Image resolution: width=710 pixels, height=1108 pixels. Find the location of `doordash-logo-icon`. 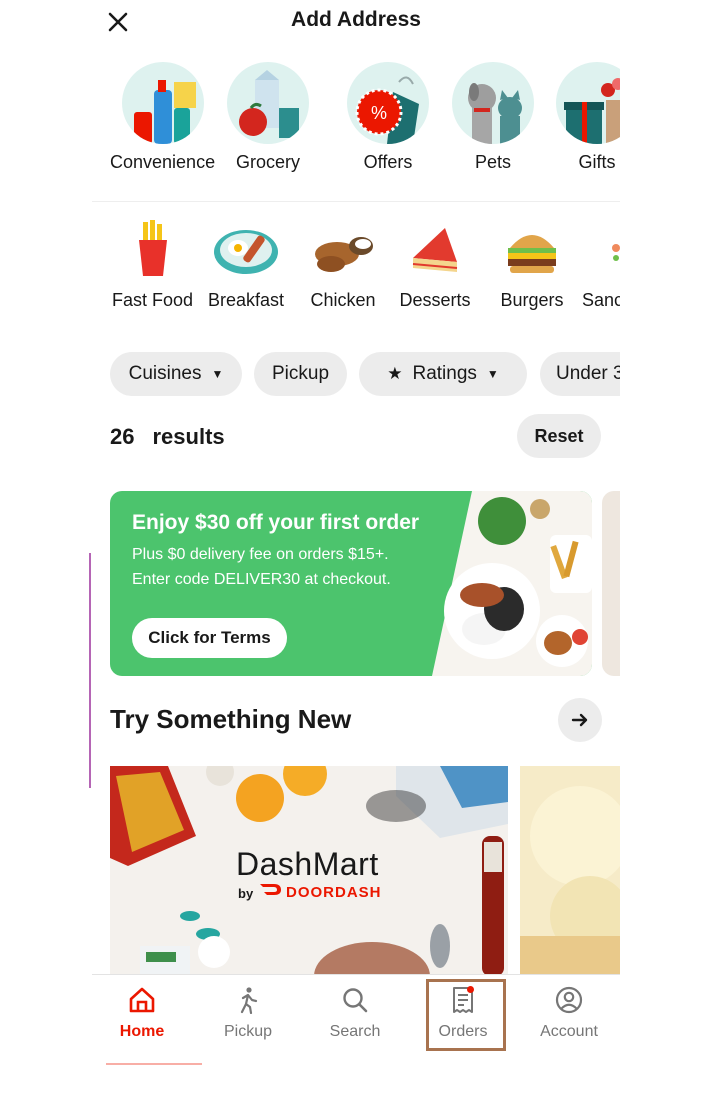

doordash-logo-icon is located at coordinates (270, 889).